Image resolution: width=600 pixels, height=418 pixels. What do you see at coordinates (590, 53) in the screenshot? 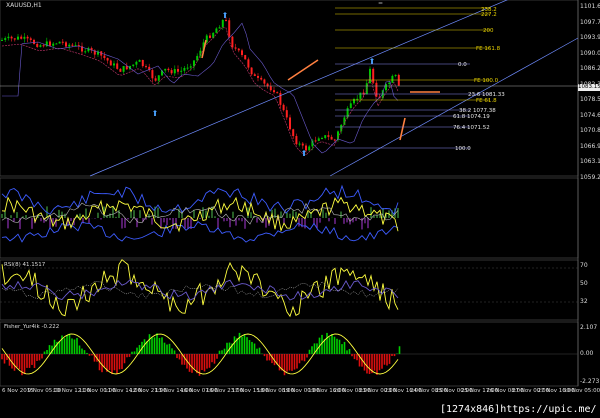
I see `price-axis-label: 1090.05` at bounding box center [590, 53].